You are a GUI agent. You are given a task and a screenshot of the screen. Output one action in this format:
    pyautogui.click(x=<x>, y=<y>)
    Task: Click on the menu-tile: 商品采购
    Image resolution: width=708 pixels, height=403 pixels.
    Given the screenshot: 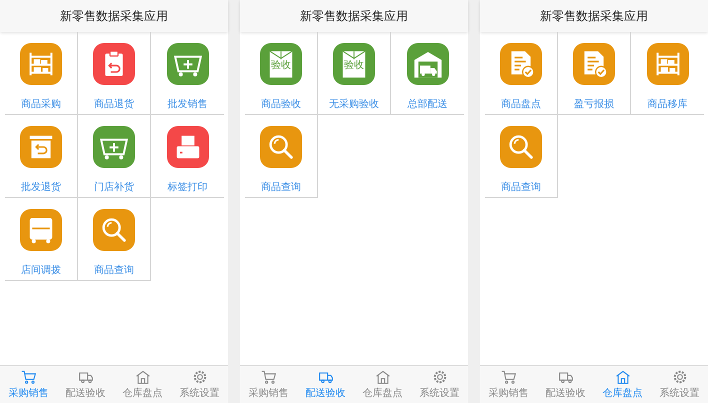 What is the action you would take?
    pyautogui.click(x=41, y=73)
    